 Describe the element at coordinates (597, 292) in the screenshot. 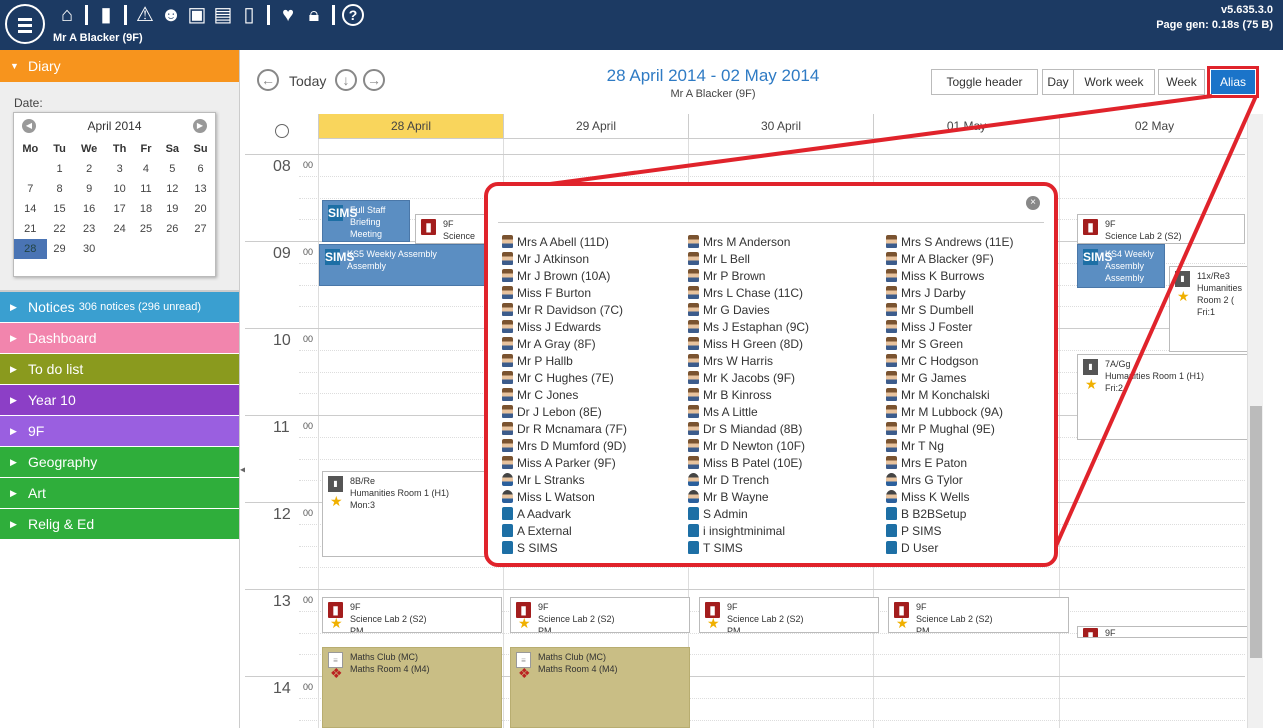

I see `alias-item: Miss F Burton` at that location.